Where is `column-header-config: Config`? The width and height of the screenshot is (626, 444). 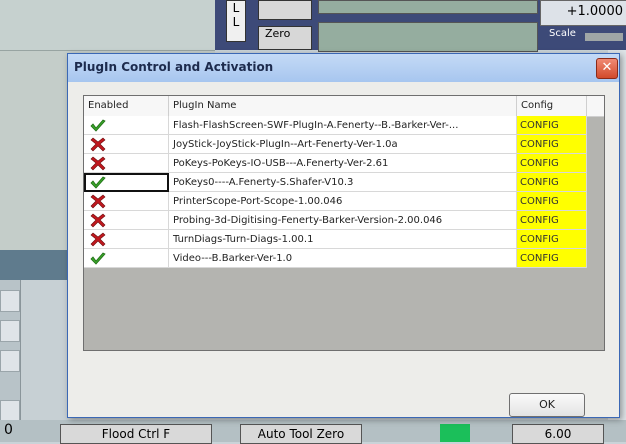
column-header-config: Config is located at coordinates (552, 106).